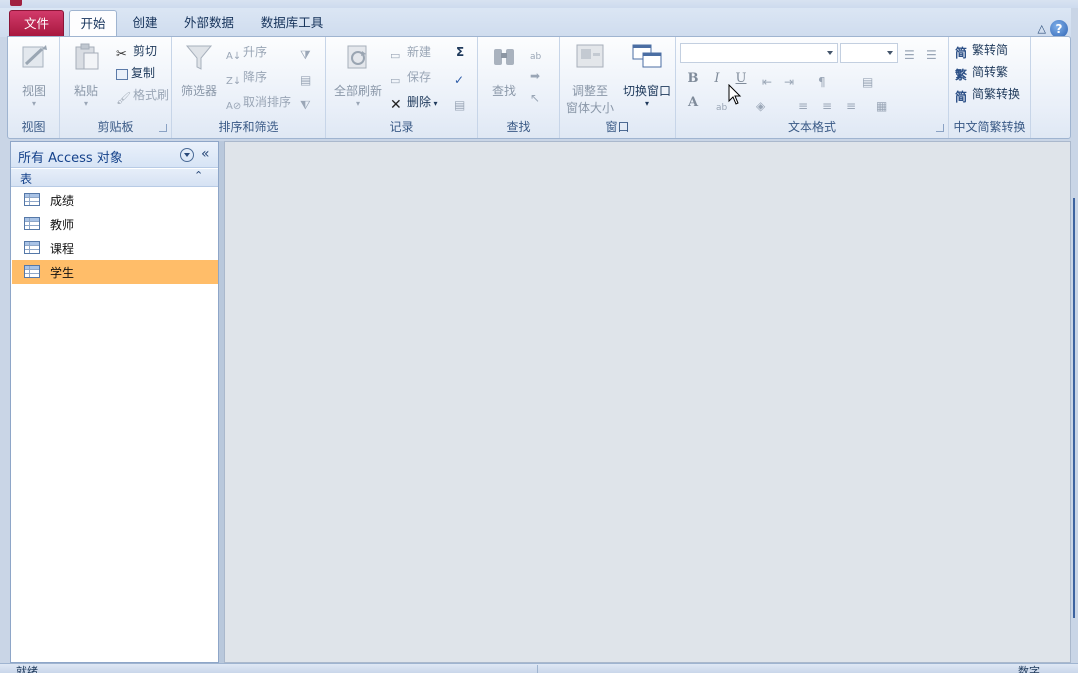 This screenshot has height=673, width=1078. Describe the element at coordinates (912, 52) in the screenshot. I see `bullets-button: ☰` at that location.